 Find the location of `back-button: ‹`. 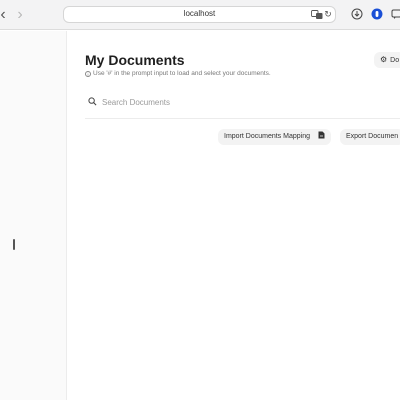

back-button: ‹ is located at coordinates (5, 15).